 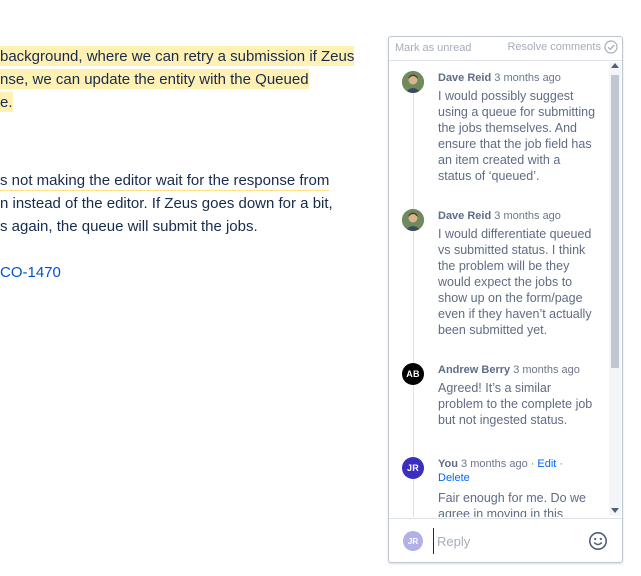 What do you see at coordinates (546, 464) in the screenshot?
I see `edit-comment-link: Edit` at bounding box center [546, 464].